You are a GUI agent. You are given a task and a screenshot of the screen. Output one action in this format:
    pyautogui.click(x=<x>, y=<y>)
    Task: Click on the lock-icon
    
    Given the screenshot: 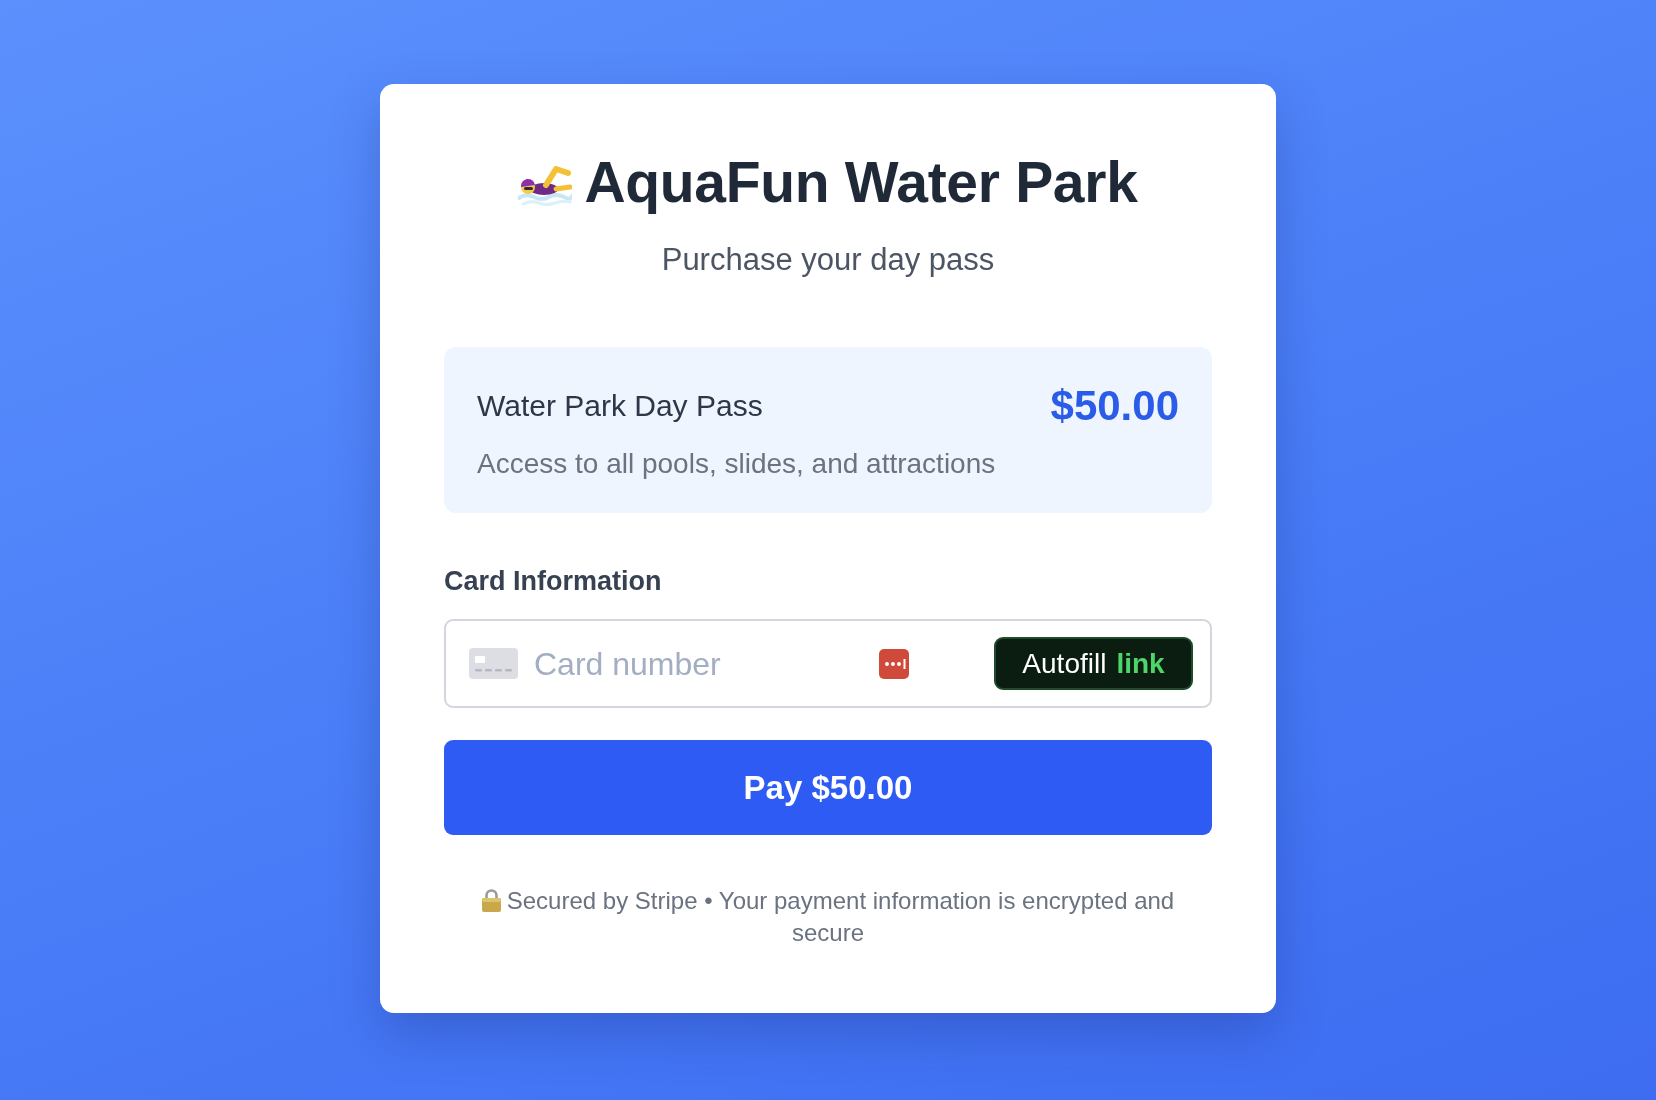 What is the action you would take?
    pyautogui.click(x=491, y=901)
    